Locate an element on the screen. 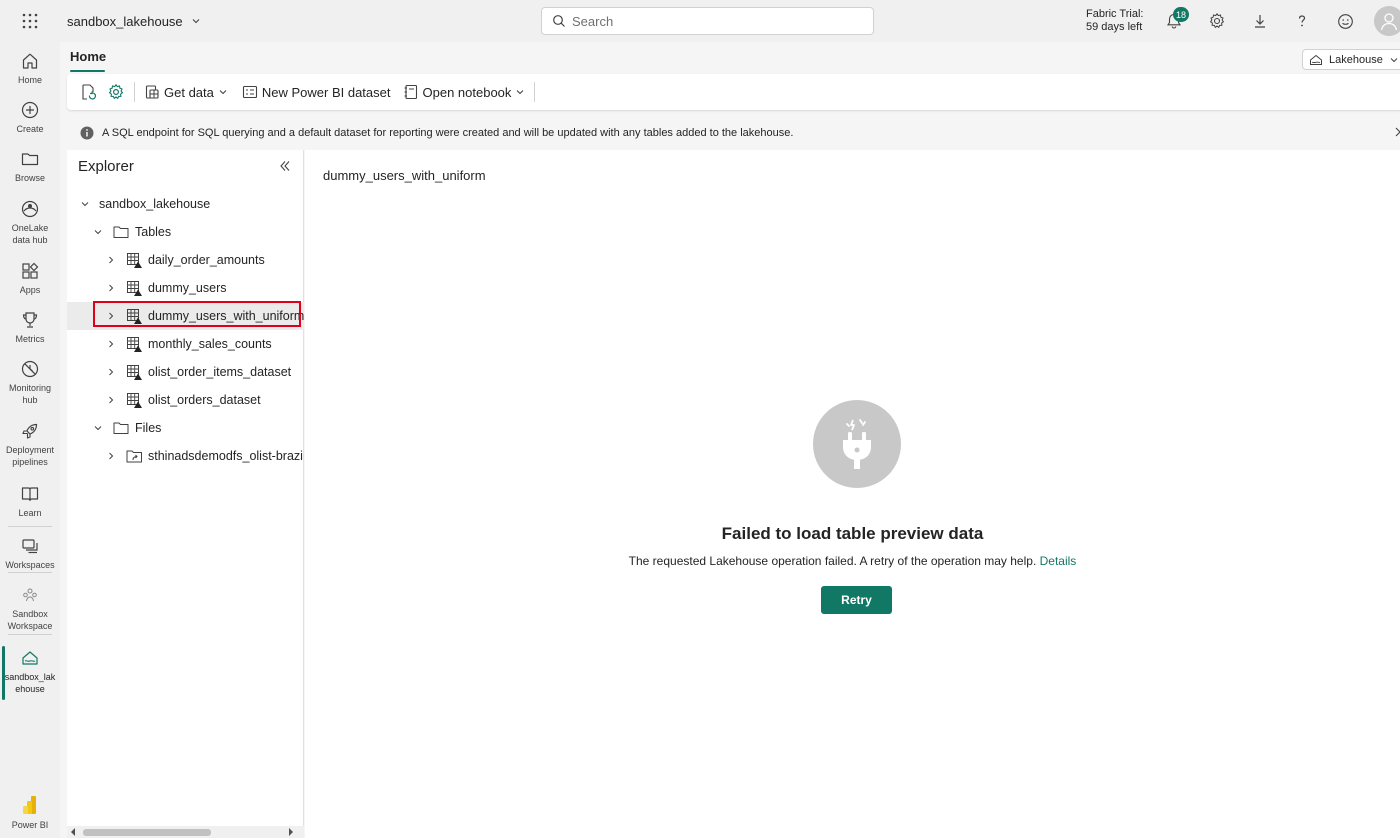  tree-item-table-selected: dummy_users_with_uniform is located at coordinates (185, 316).